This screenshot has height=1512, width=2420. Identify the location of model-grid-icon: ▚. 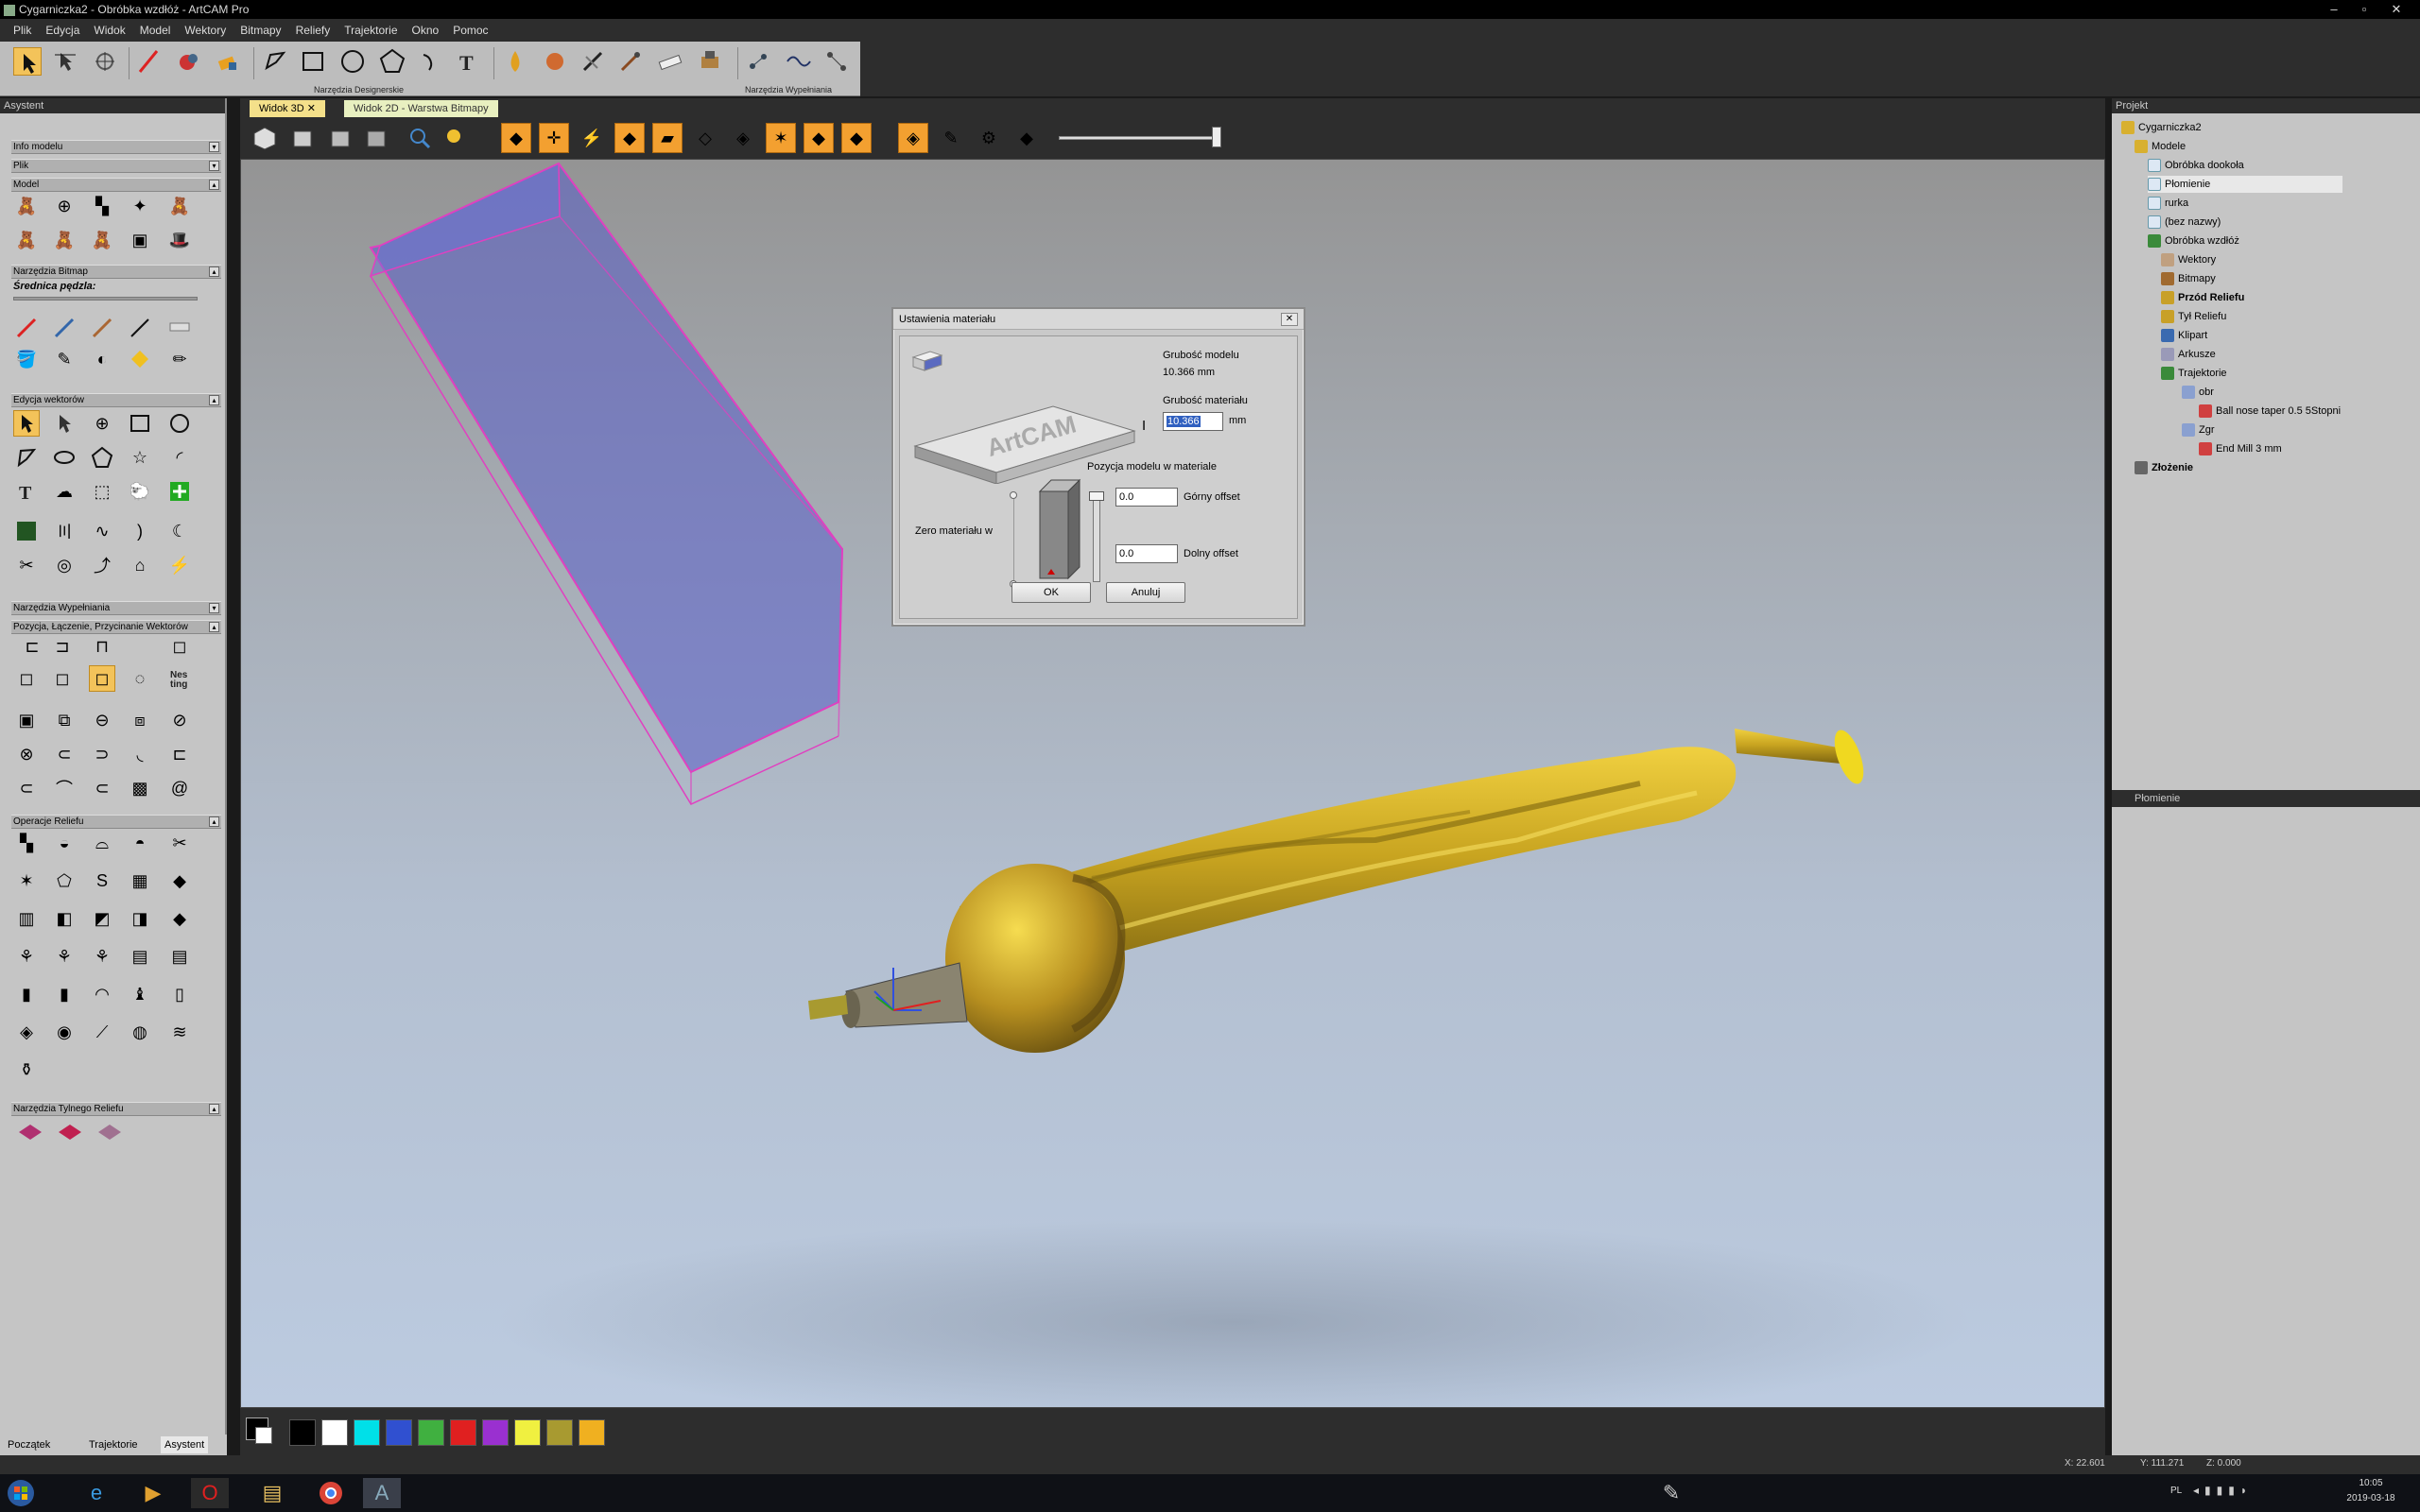
(102, 206).